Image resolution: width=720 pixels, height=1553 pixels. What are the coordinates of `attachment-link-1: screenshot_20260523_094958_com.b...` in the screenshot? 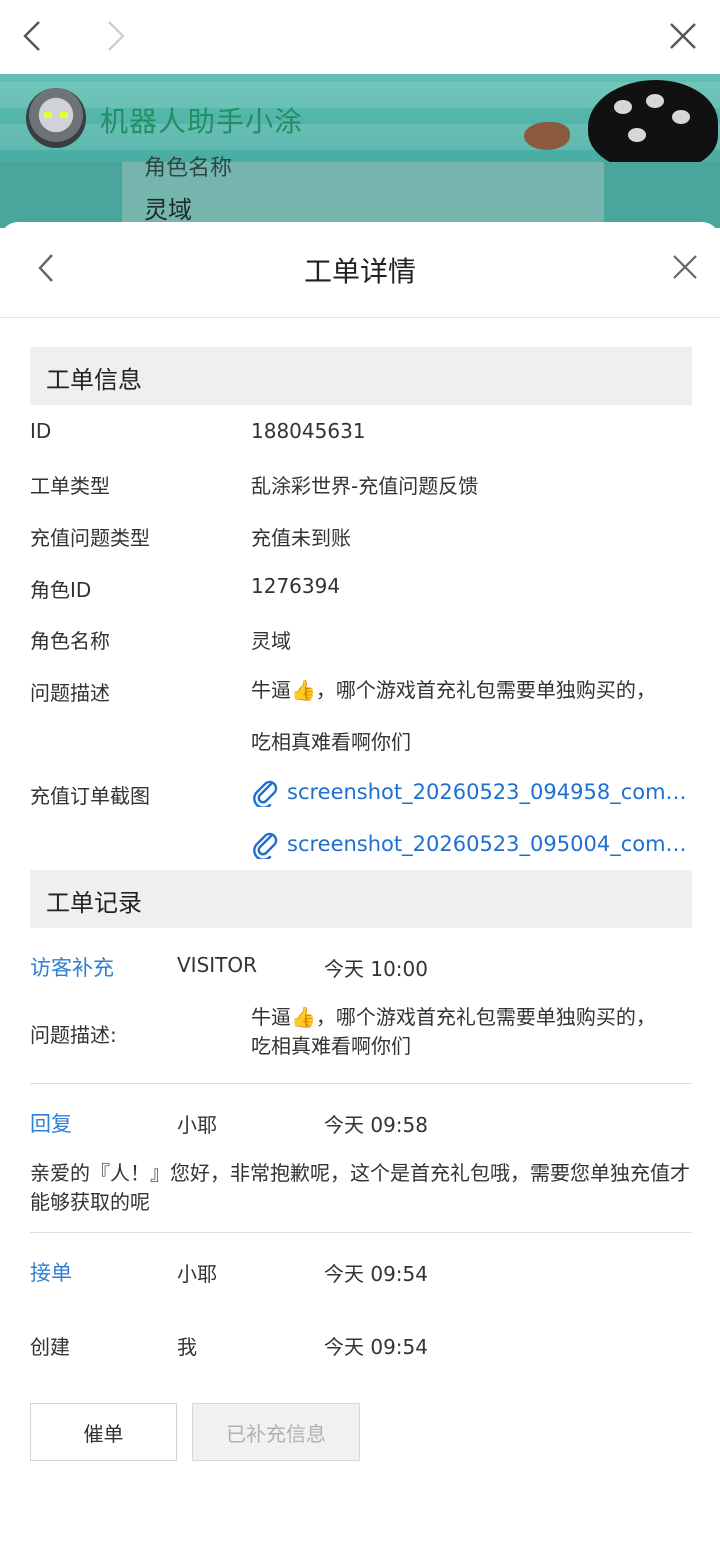 It's located at (471, 792).